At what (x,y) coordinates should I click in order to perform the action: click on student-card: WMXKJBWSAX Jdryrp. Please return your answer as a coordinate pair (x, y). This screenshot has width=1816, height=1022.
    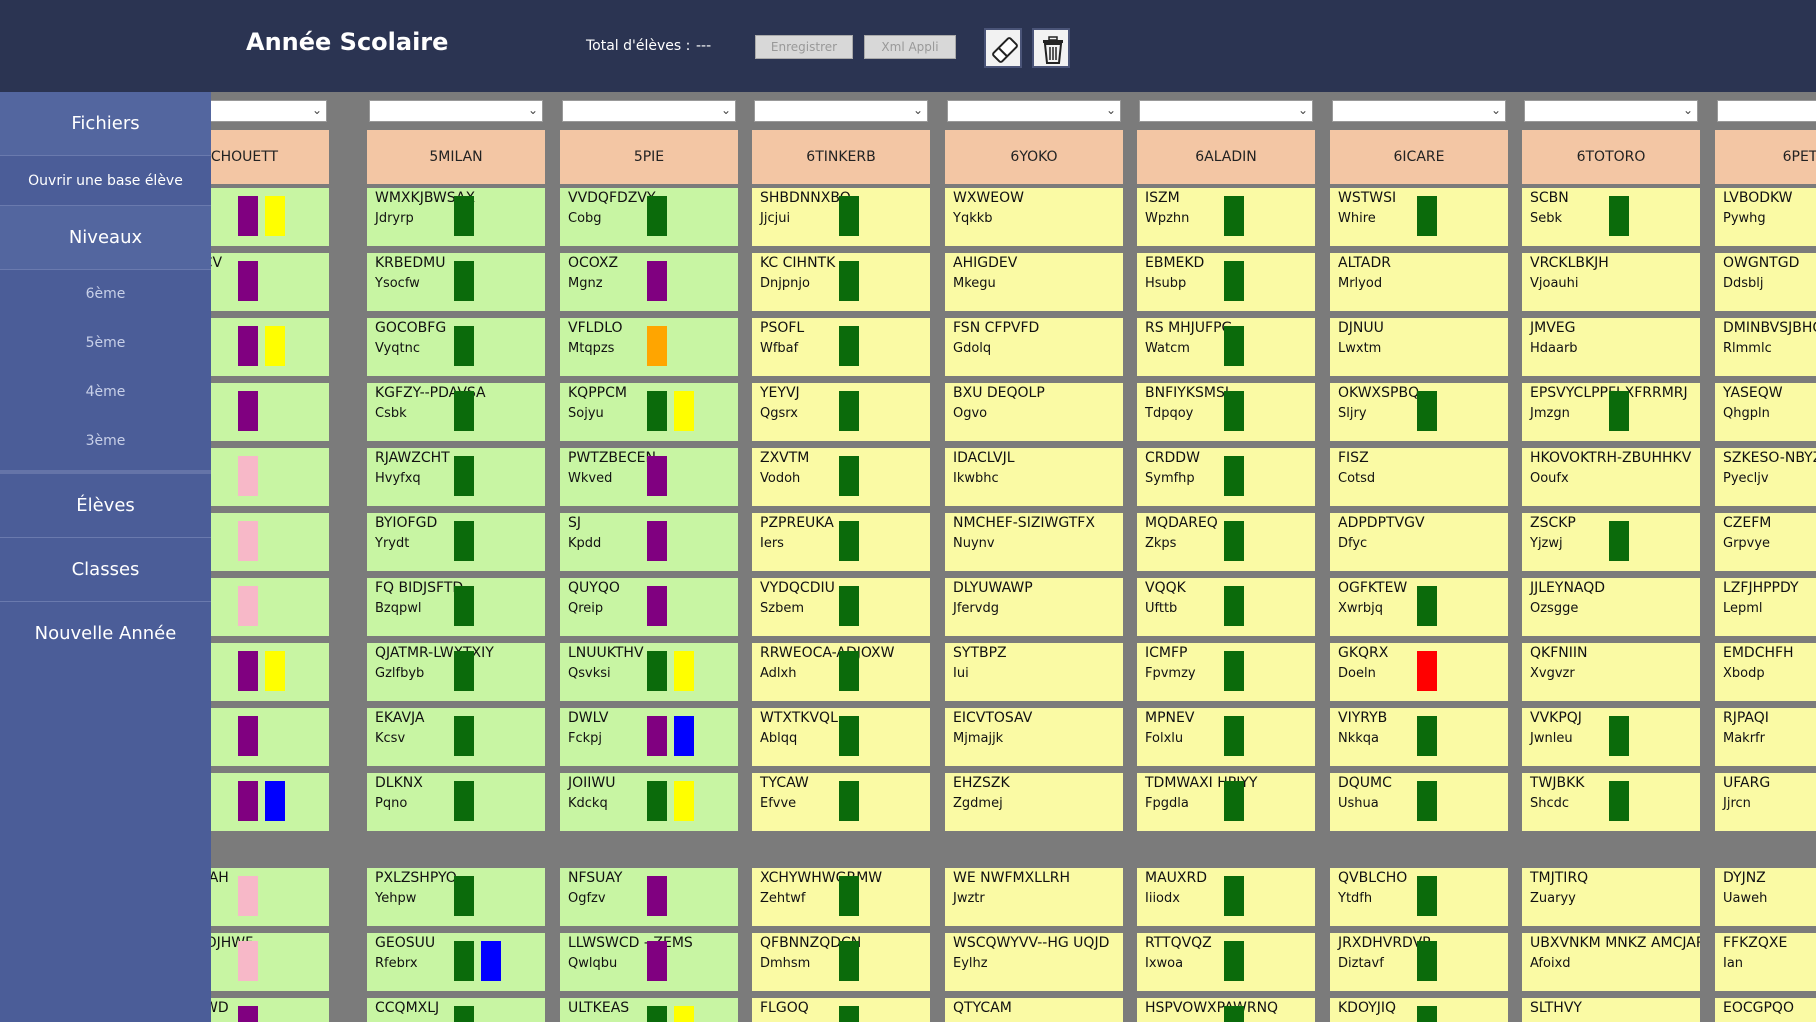
    Looking at the image, I should click on (456, 217).